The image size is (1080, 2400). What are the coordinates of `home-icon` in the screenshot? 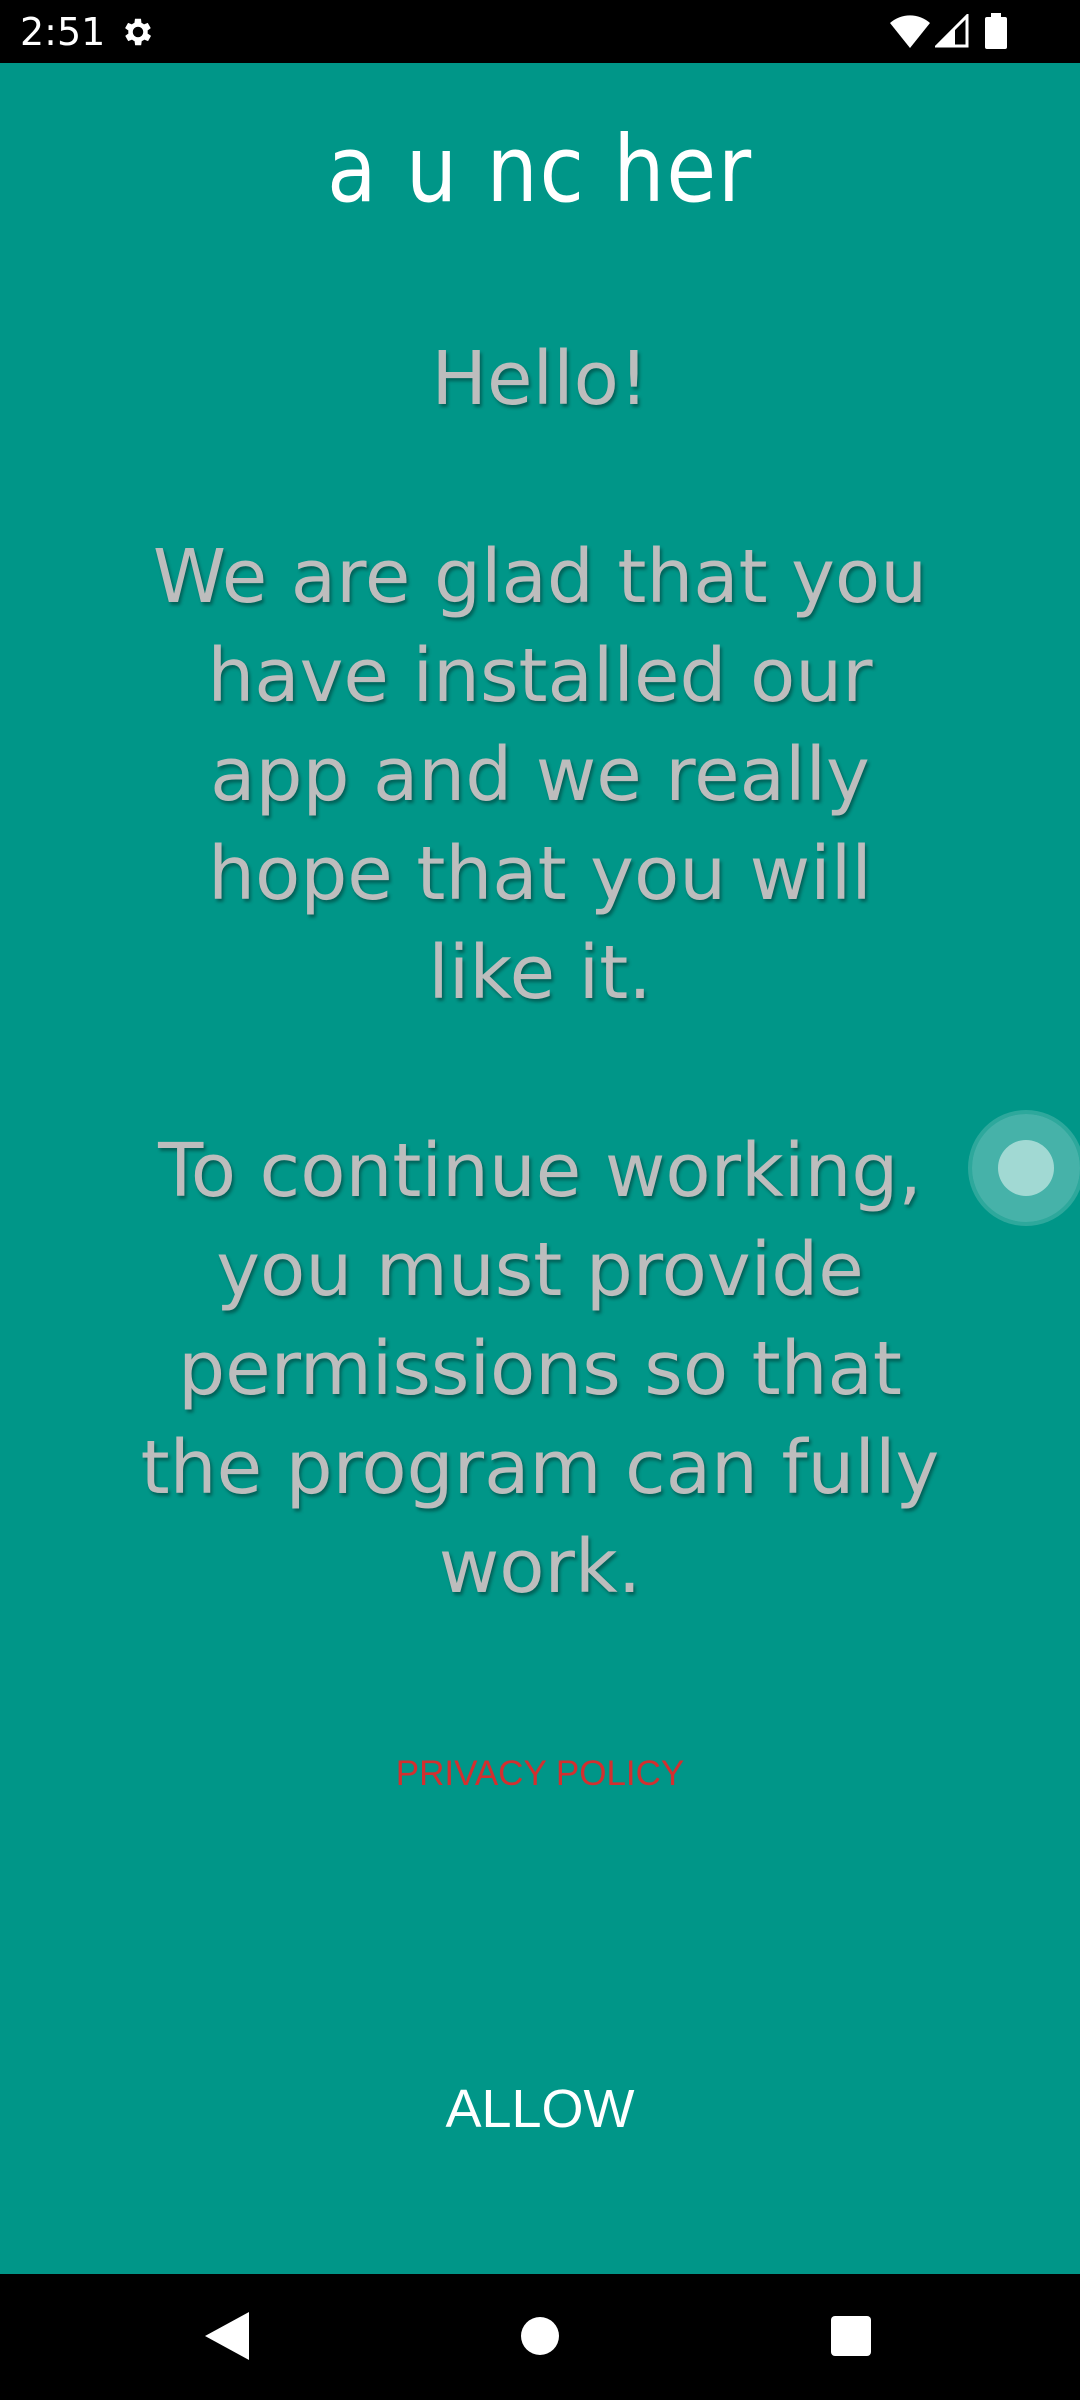 It's located at (540, 2336).